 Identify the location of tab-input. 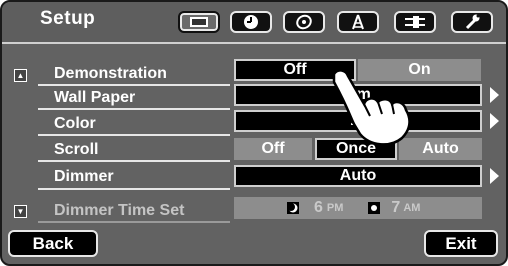
(415, 22).